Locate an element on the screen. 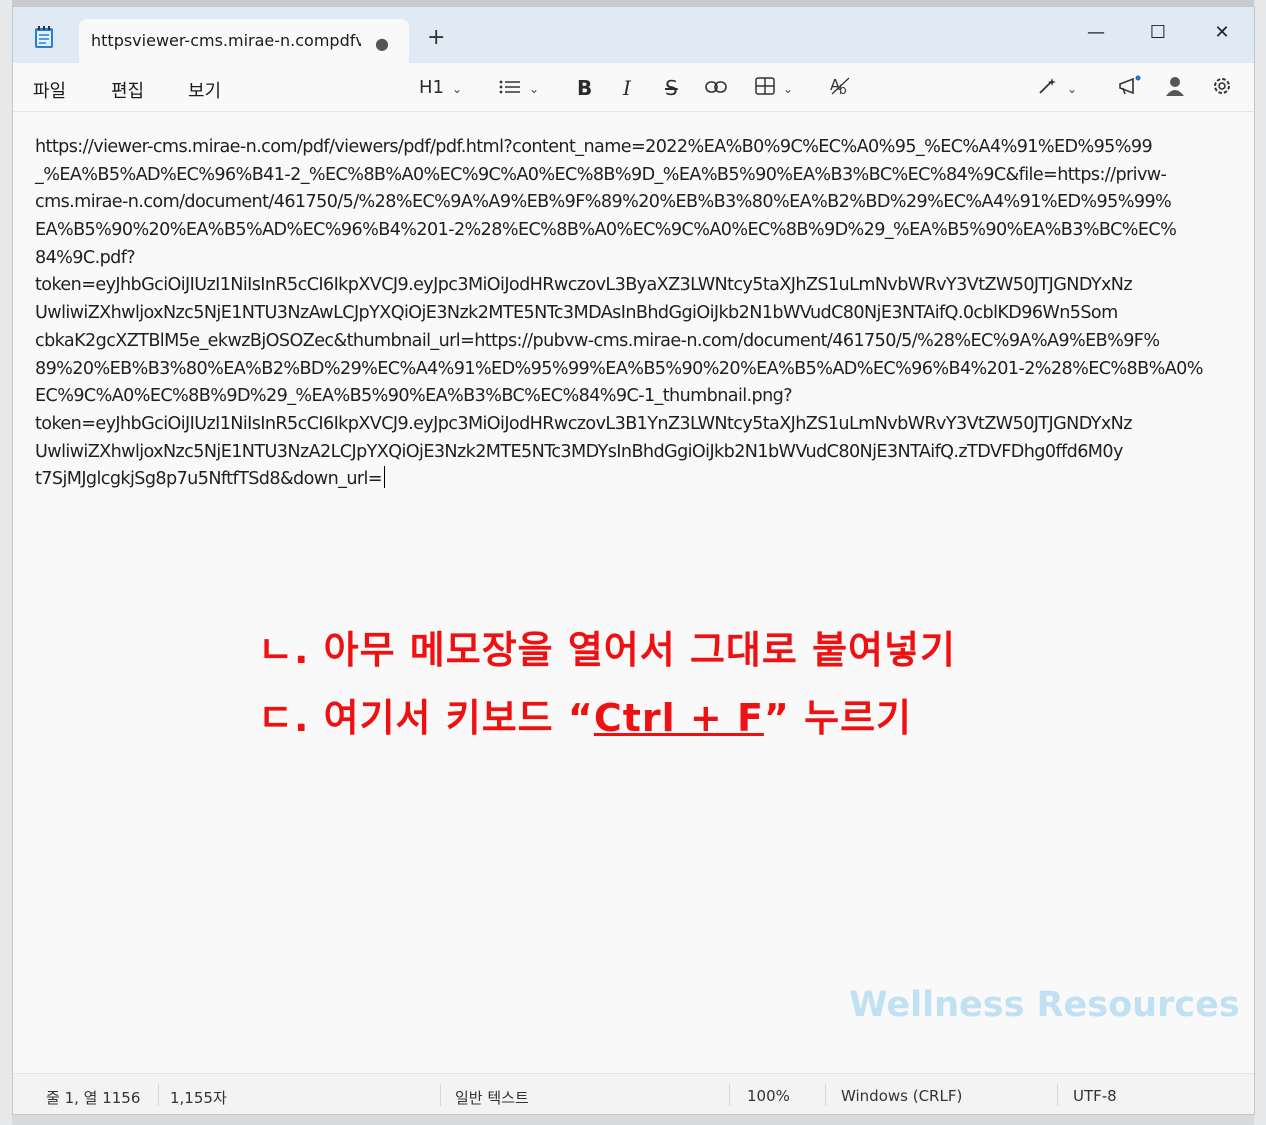  table-dropdown: ⌄ is located at coordinates (774, 88).